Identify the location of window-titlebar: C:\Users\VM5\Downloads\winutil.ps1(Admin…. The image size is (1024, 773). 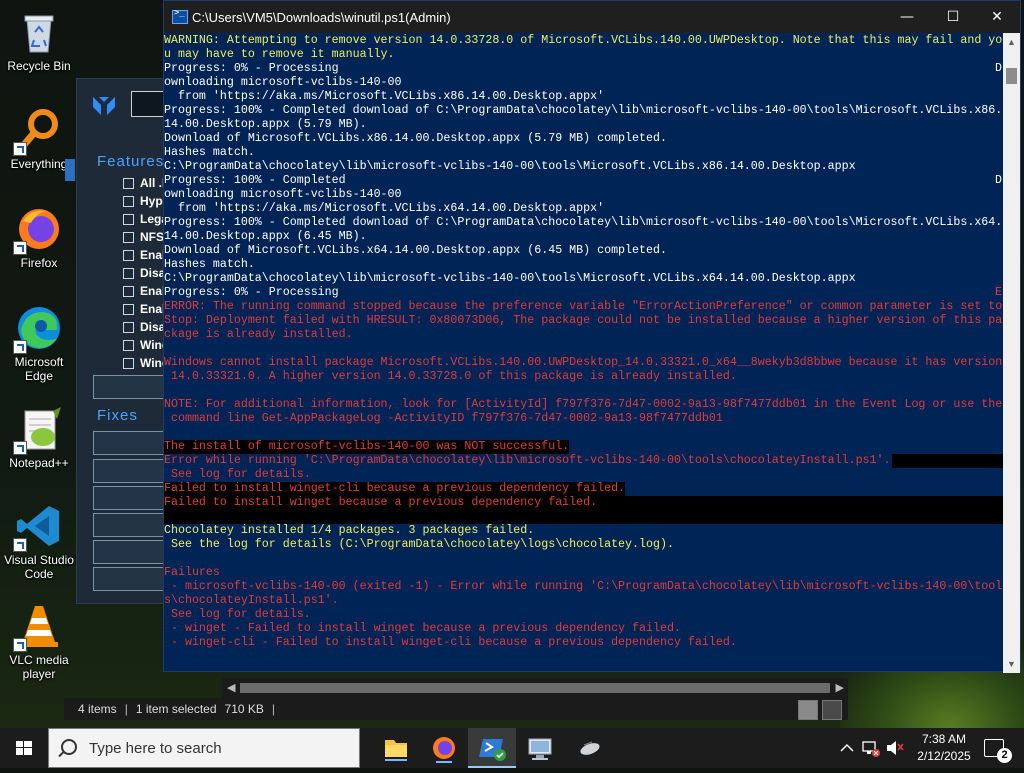
(592, 17).